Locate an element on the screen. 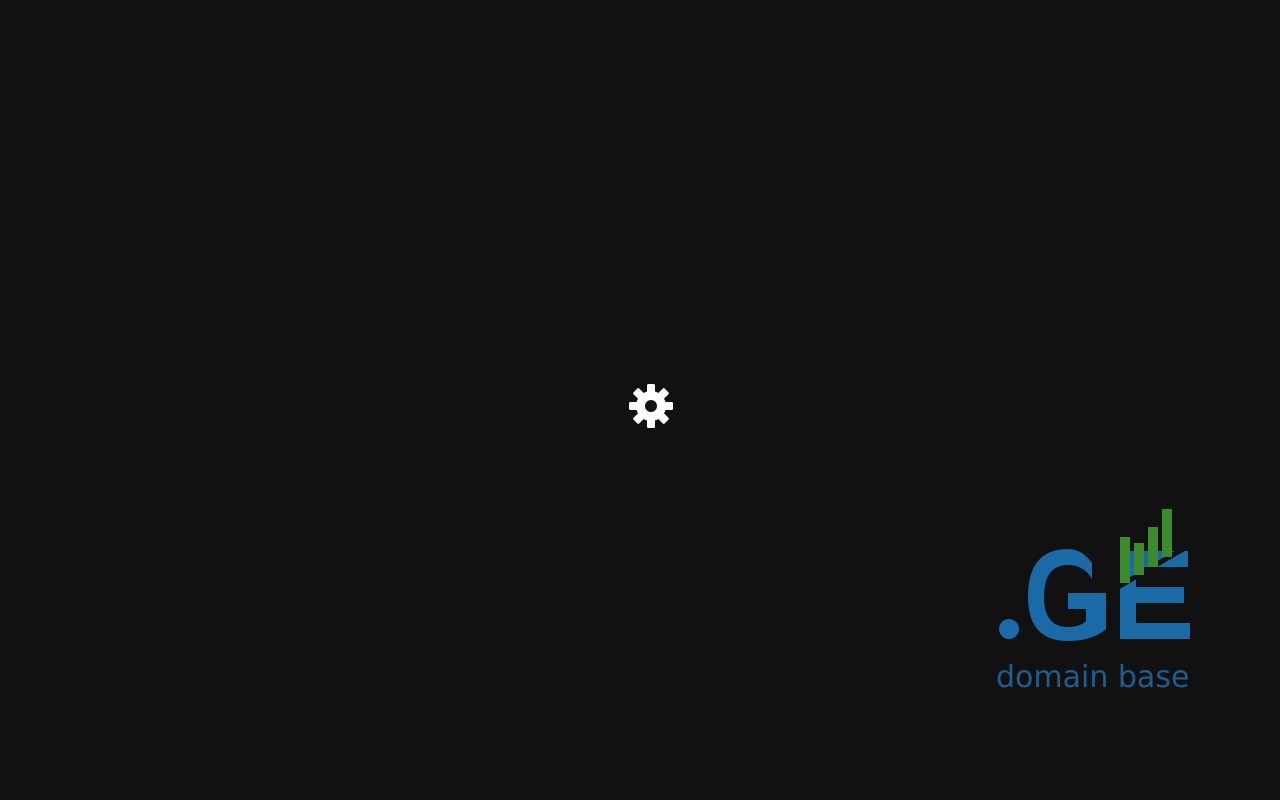 The height and width of the screenshot is (800, 1280). logo-tagline: domain base is located at coordinates (1093, 677).